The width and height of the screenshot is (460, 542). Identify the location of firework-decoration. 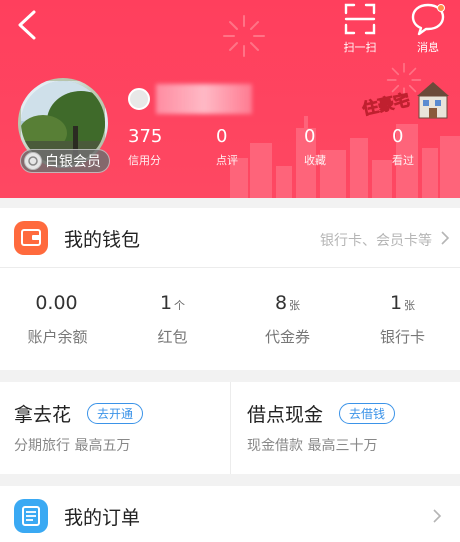
(244, 36).